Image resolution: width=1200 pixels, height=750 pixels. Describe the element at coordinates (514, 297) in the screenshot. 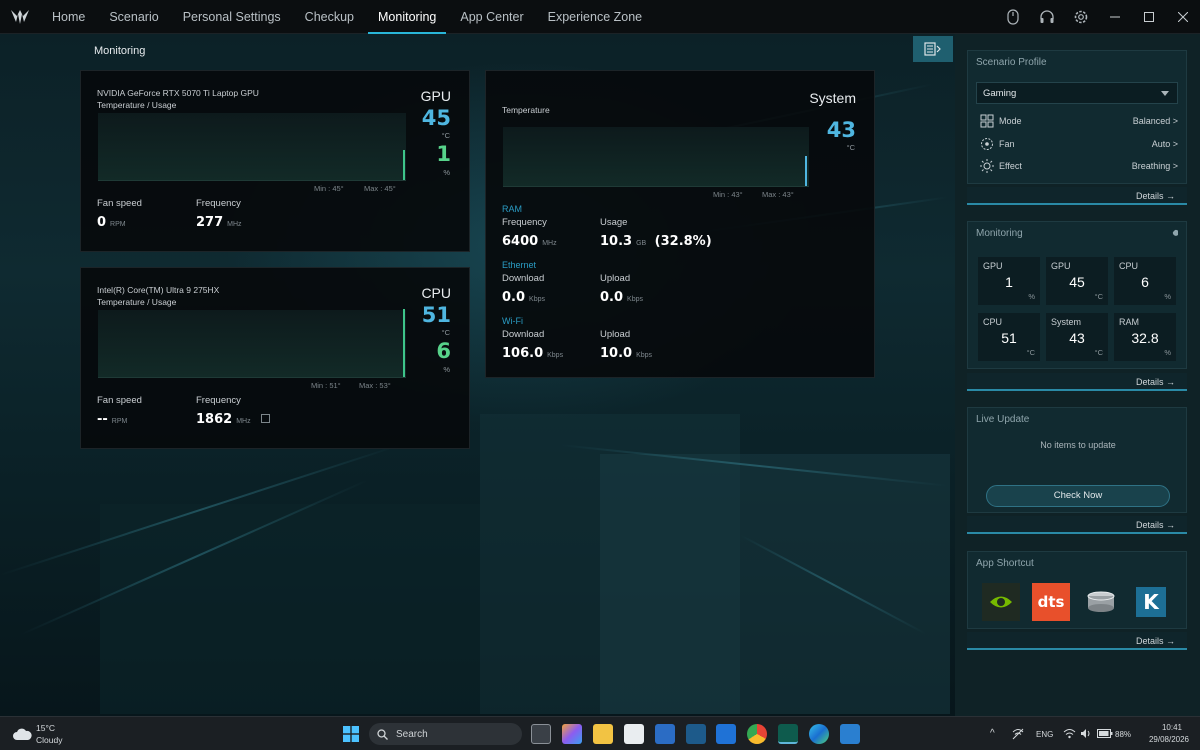

I see `ethernet-download-value: 0.0` at that location.